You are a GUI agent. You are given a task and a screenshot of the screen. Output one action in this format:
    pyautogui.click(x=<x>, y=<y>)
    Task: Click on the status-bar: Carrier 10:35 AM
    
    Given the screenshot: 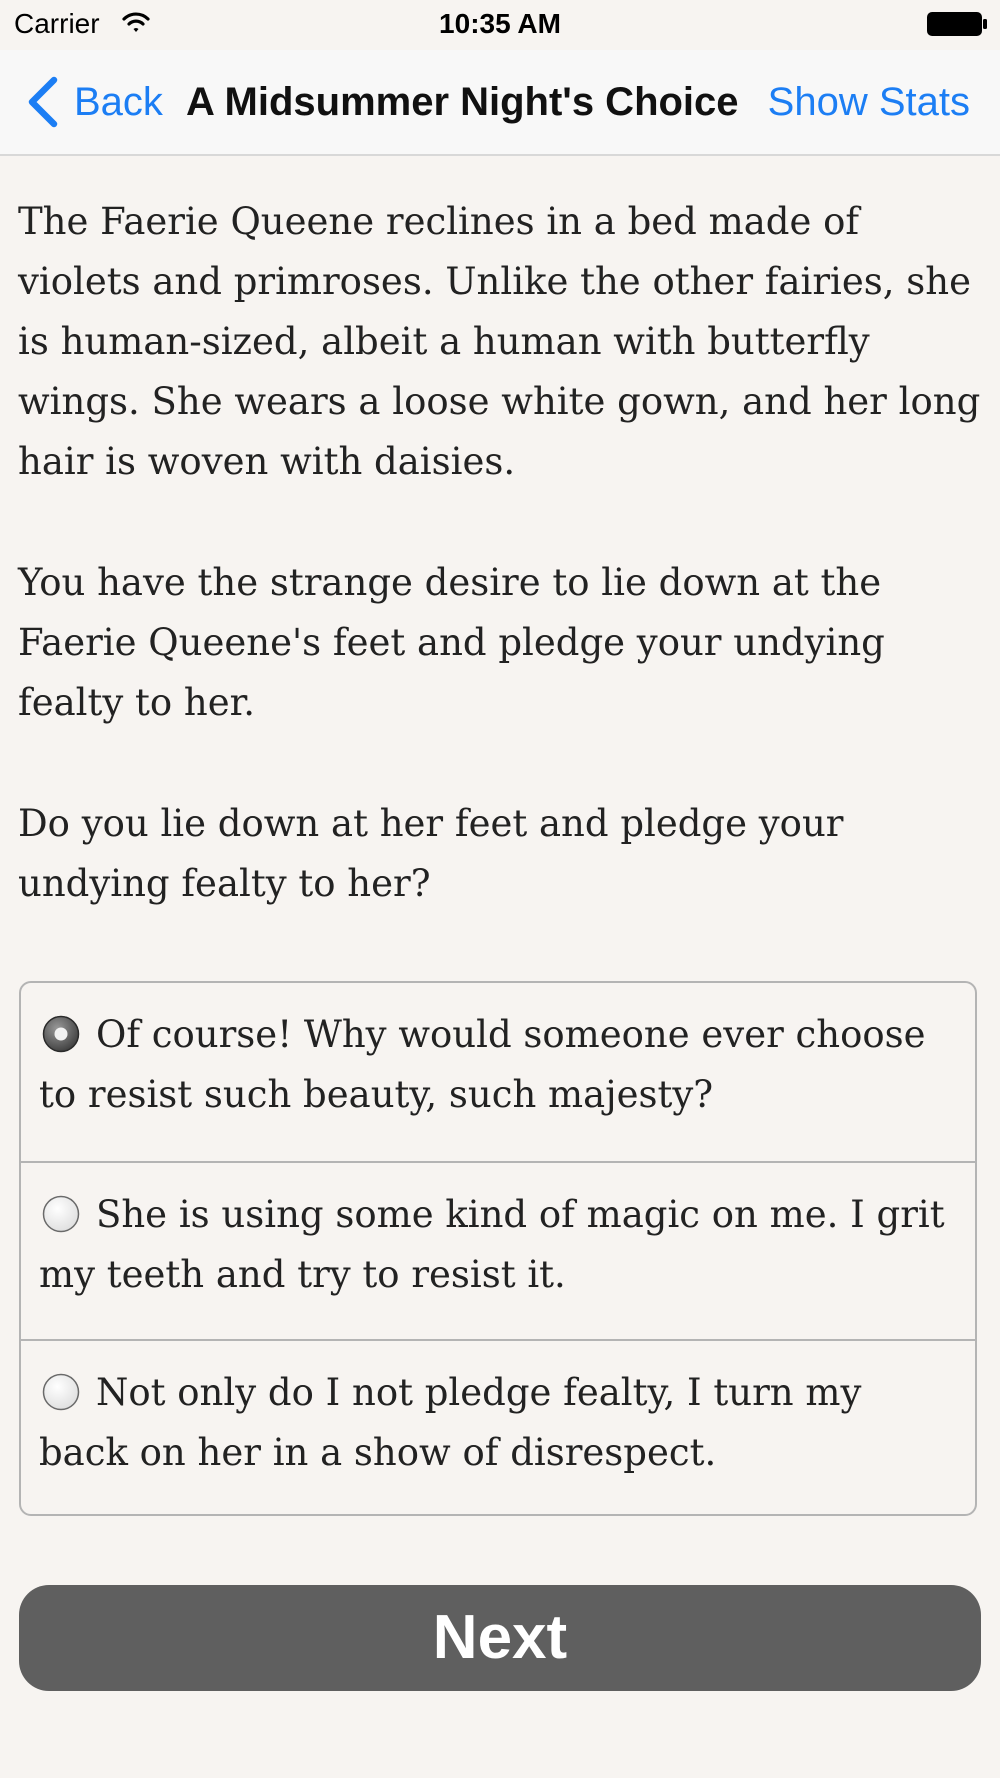 What is the action you would take?
    pyautogui.click(x=500, y=25)
    